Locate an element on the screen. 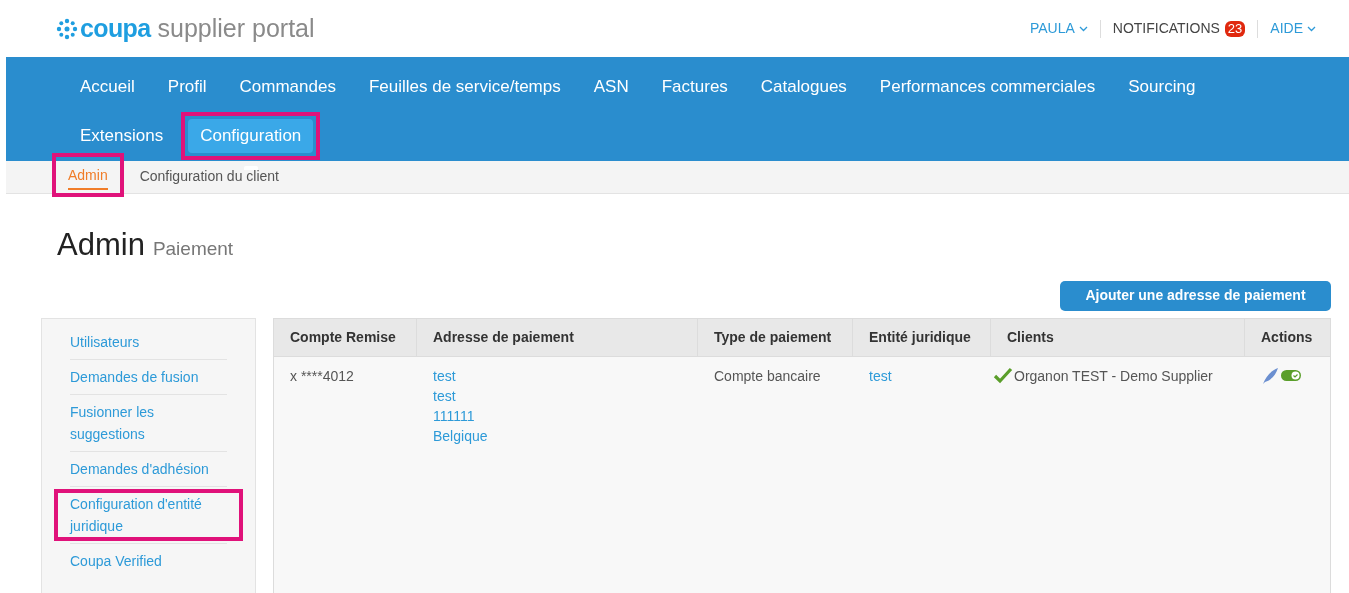  nav-tab: Accueil is located at coordinates (107, 86).